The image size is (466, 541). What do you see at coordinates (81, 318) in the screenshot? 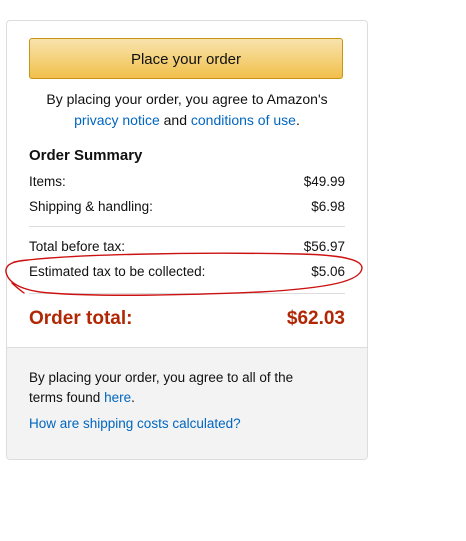
I see `order-total-label: Order total:` at bounding box center [81, 318].